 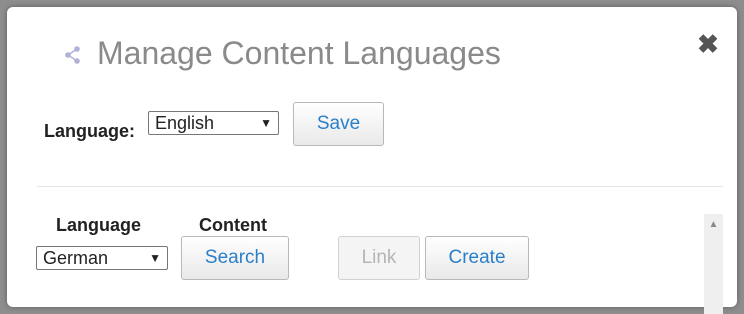 What do you see at coordinates (235, 258) in the screenshot?
I see `search-button: Search` at bounding box center [235, 258].